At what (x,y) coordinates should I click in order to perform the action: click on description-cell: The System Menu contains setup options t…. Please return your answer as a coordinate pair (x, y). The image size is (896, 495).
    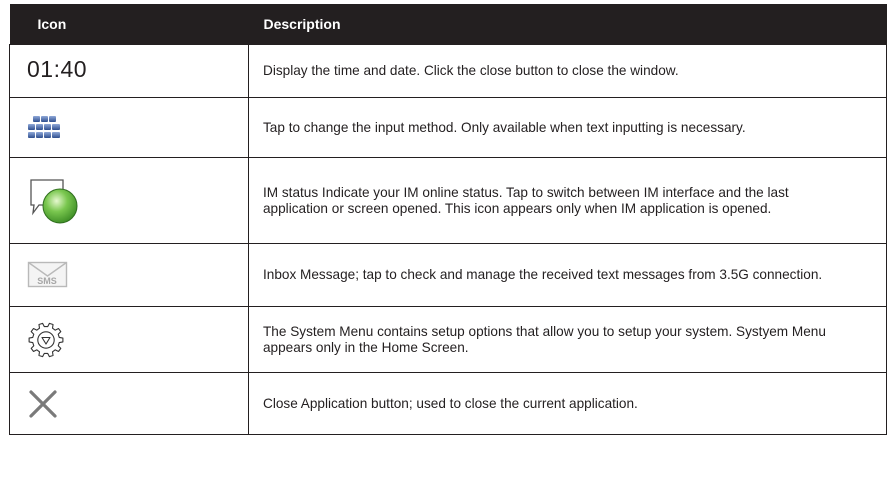
    Looking at the image, I should click on (567, 339).